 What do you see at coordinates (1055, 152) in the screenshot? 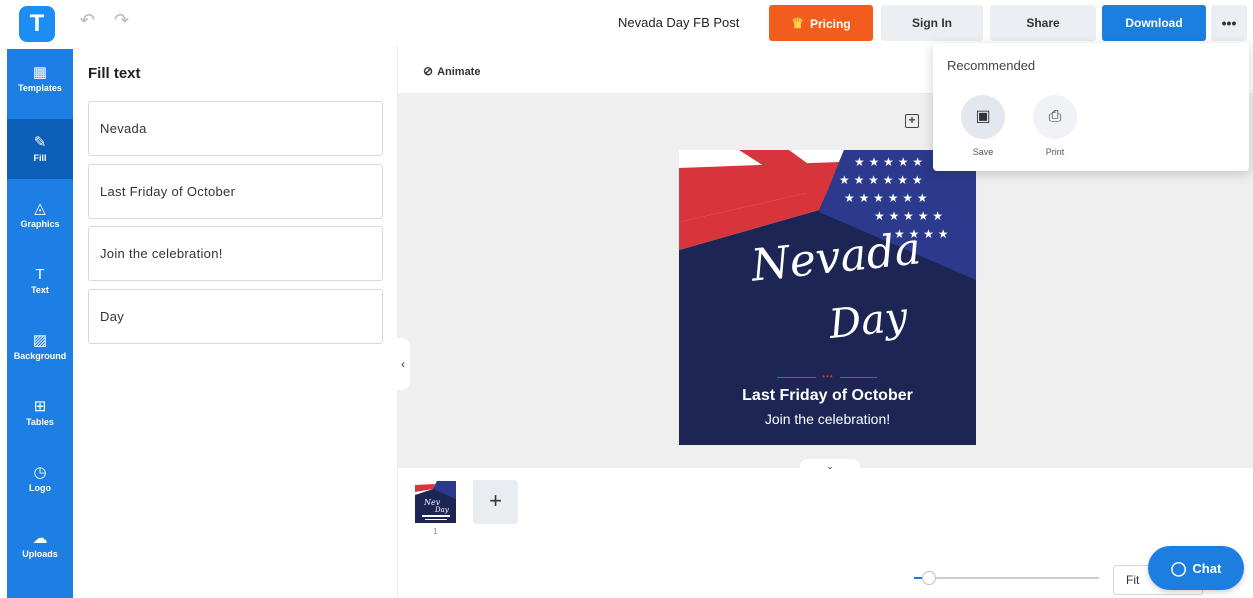
I see `print-label: Print` at bounding box center [1055, 152].